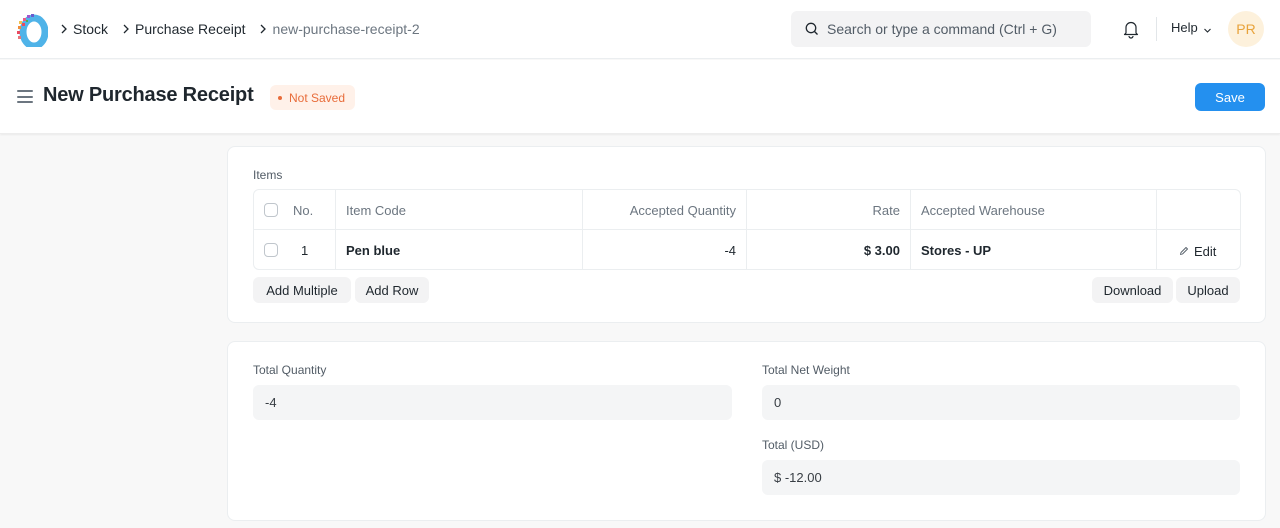 The height and width of the screenshot is (528, 1280). Describe the element at coordinates (492, 402) in the screenshot. I see `total-quantity-field: -4` at that location.